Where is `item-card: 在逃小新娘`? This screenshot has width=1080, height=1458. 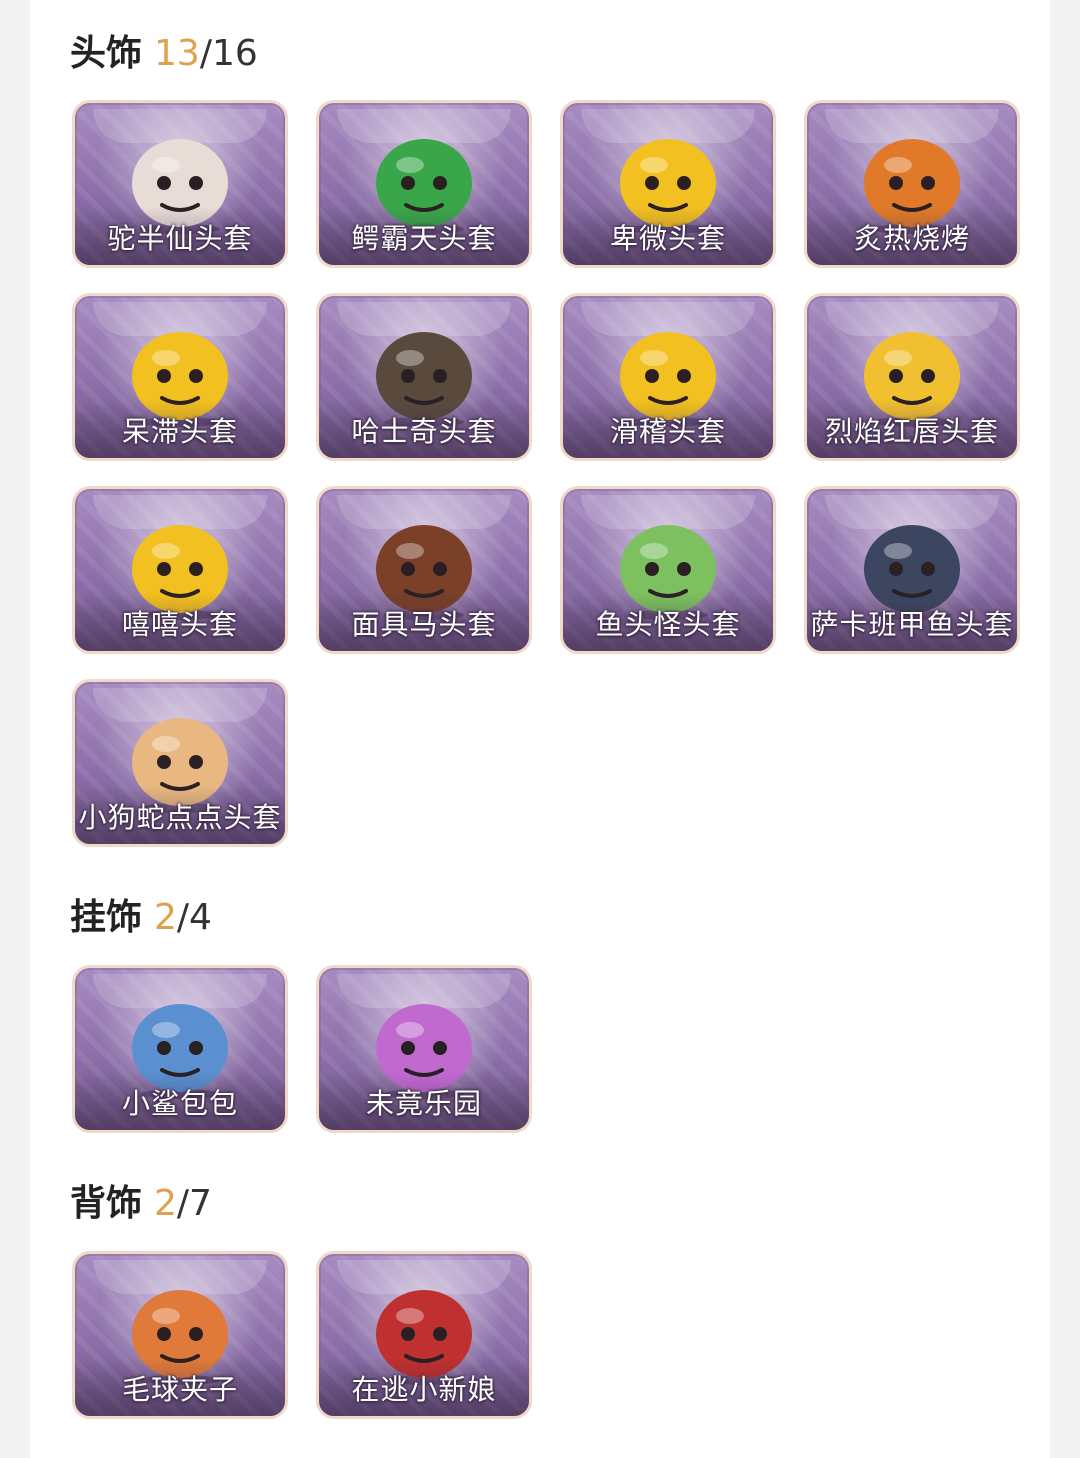 item-card: 在逃小新娘 is located at coordinates (424, 1335).